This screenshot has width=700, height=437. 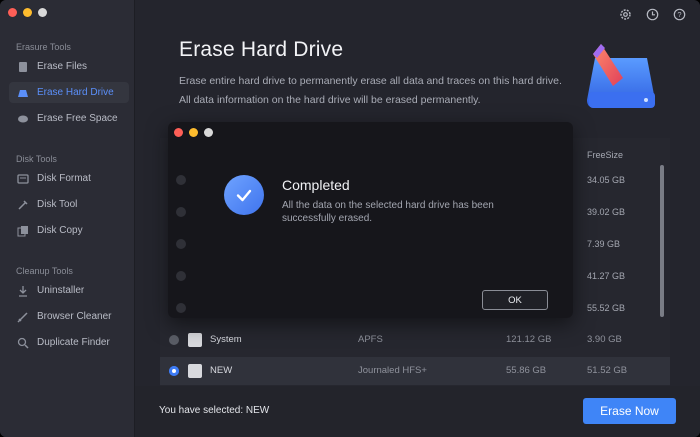 I want to click on ok-button: OK, so click(x=515, y=300).